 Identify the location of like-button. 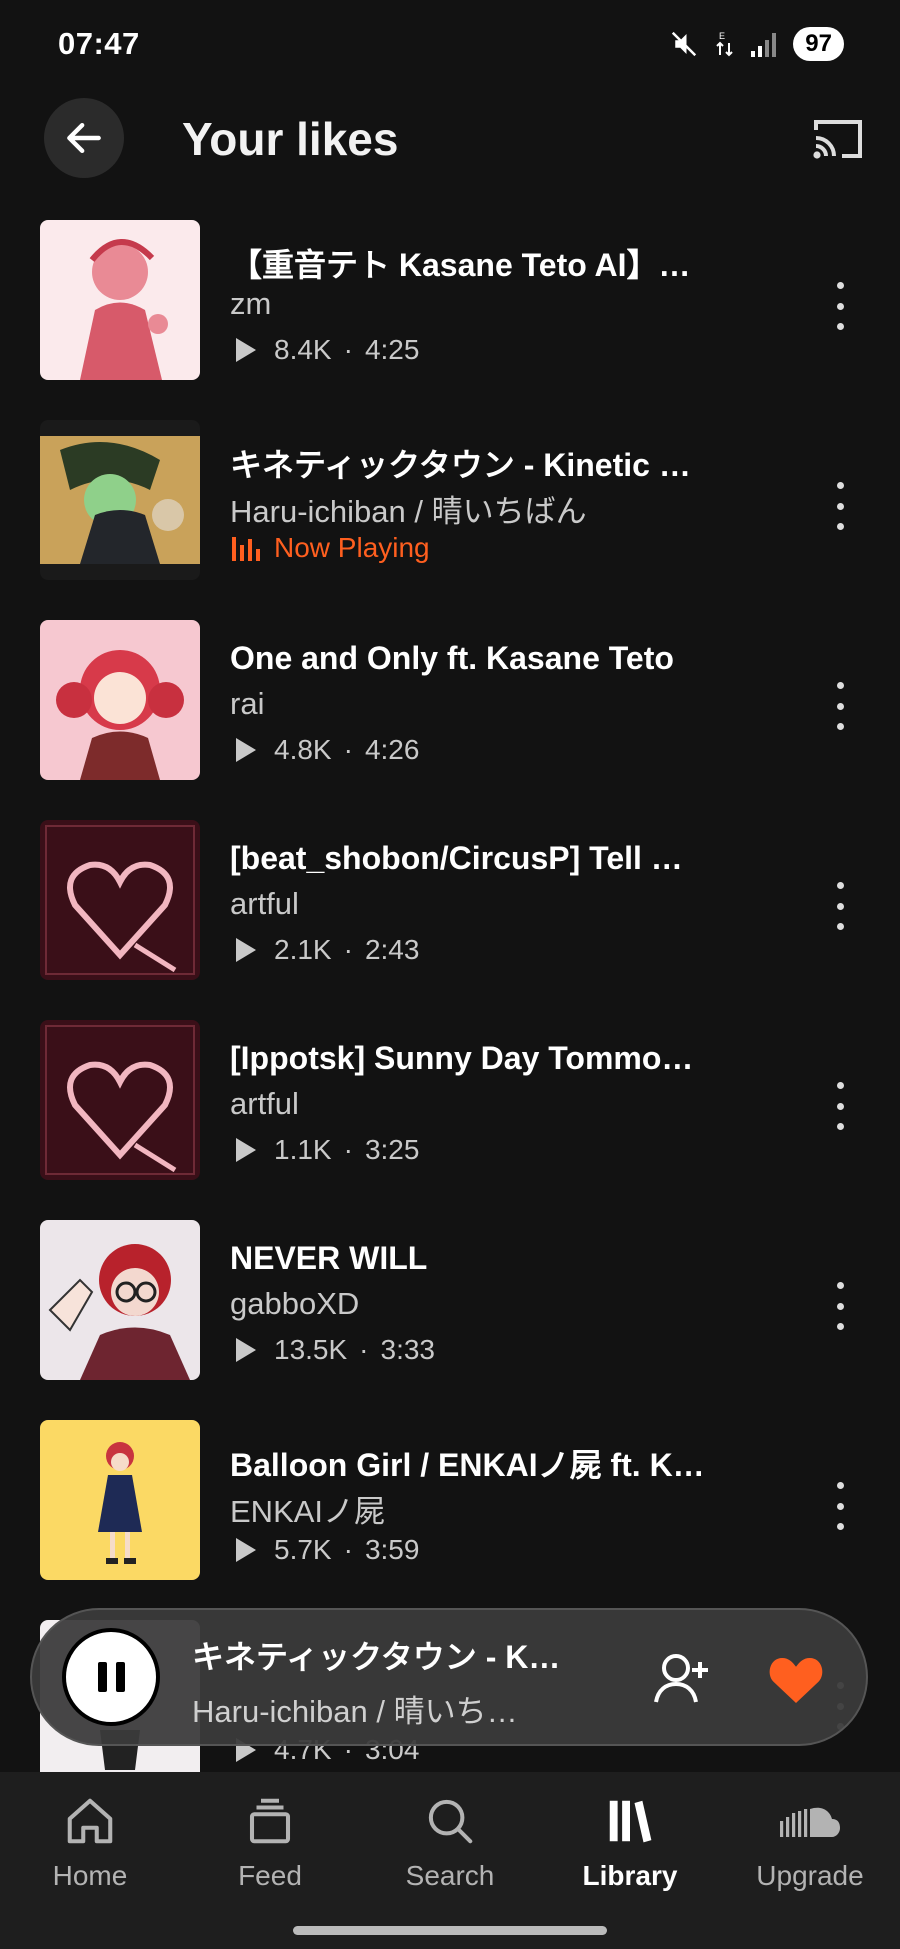
(796, 1678).